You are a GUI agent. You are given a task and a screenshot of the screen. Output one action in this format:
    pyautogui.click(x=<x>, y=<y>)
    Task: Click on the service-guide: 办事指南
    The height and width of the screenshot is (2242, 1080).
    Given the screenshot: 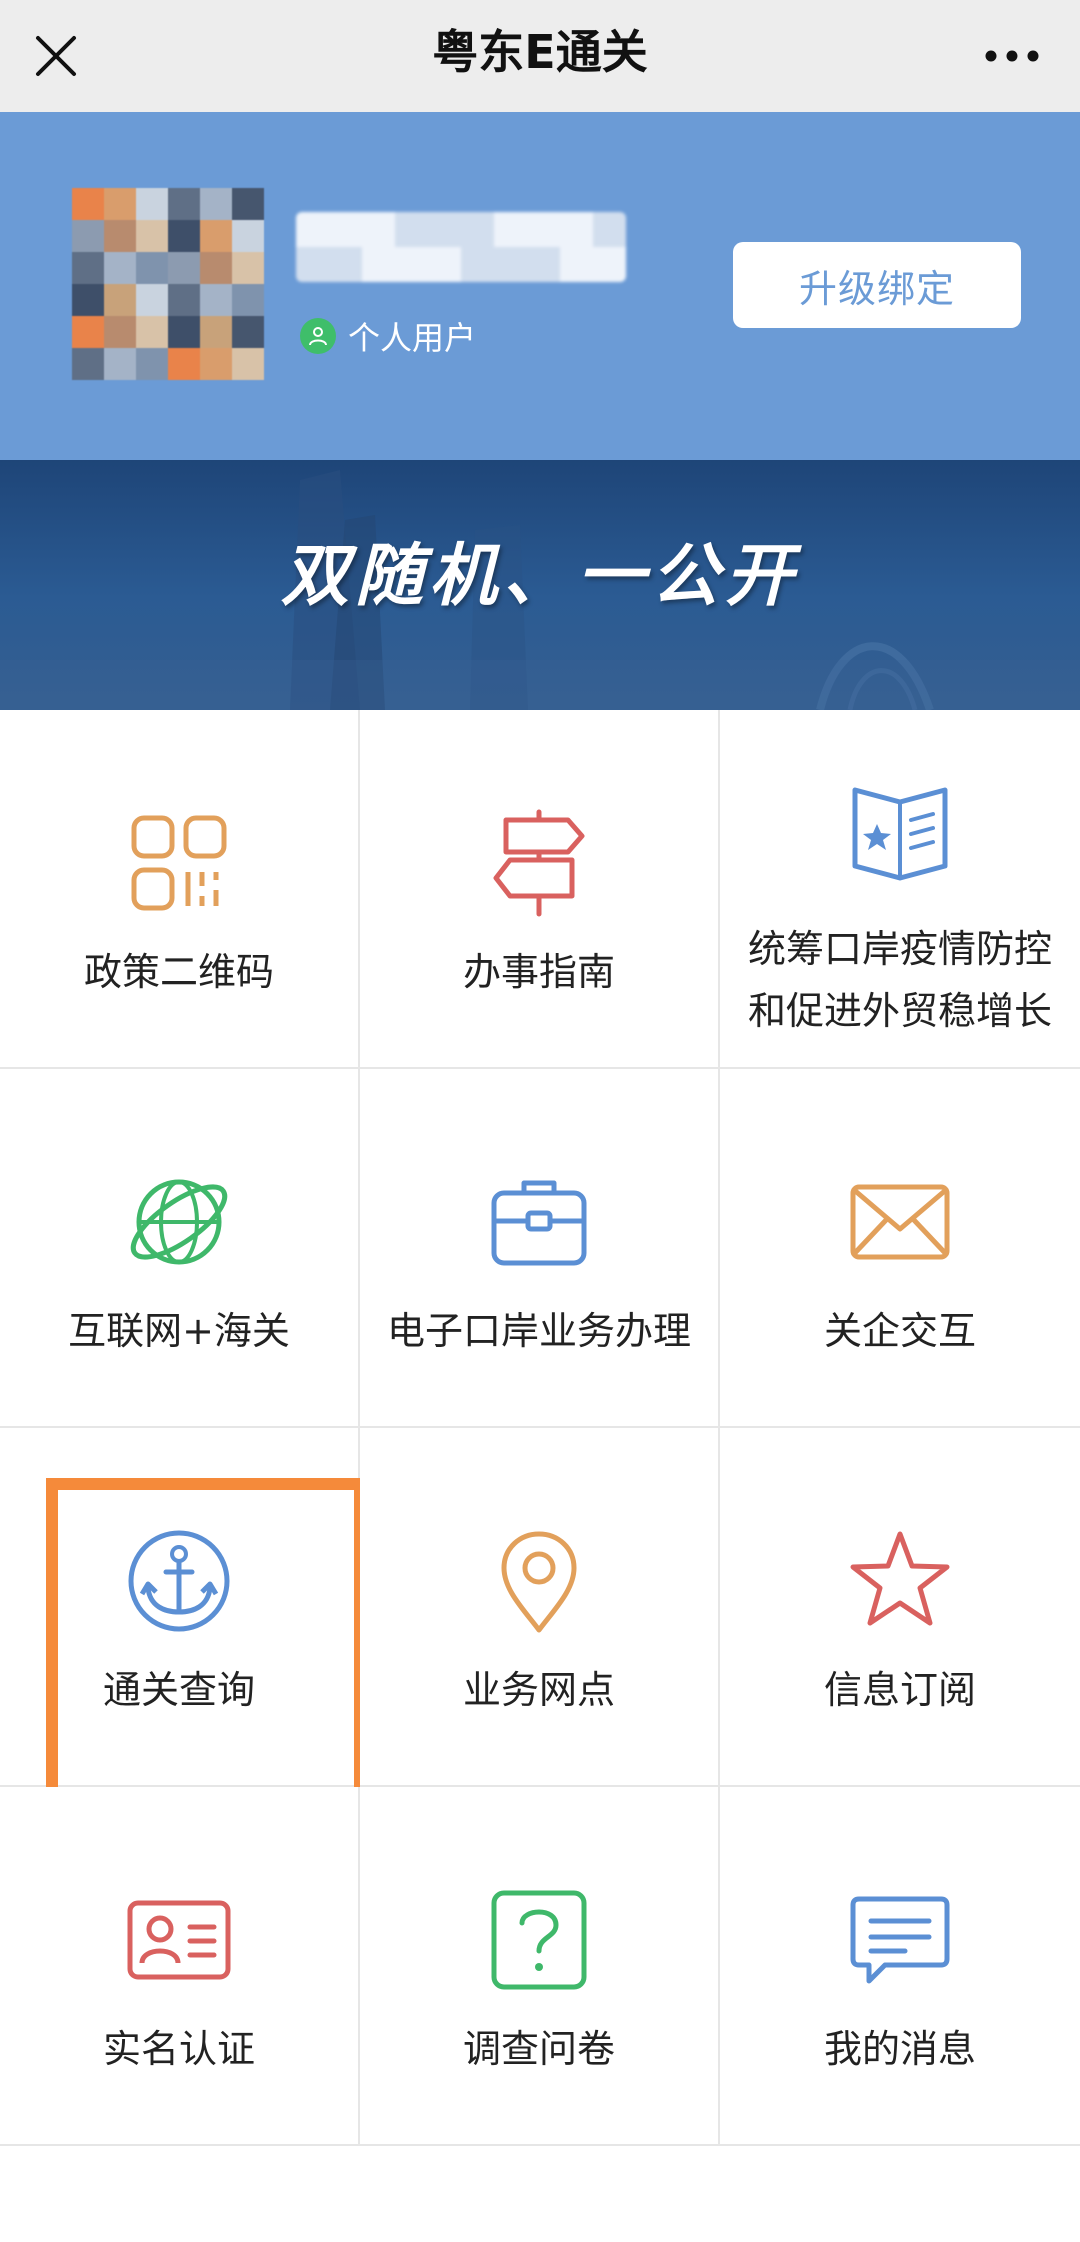 What is the action you would take?
    pyautogui.click(x=540, y=889)
    